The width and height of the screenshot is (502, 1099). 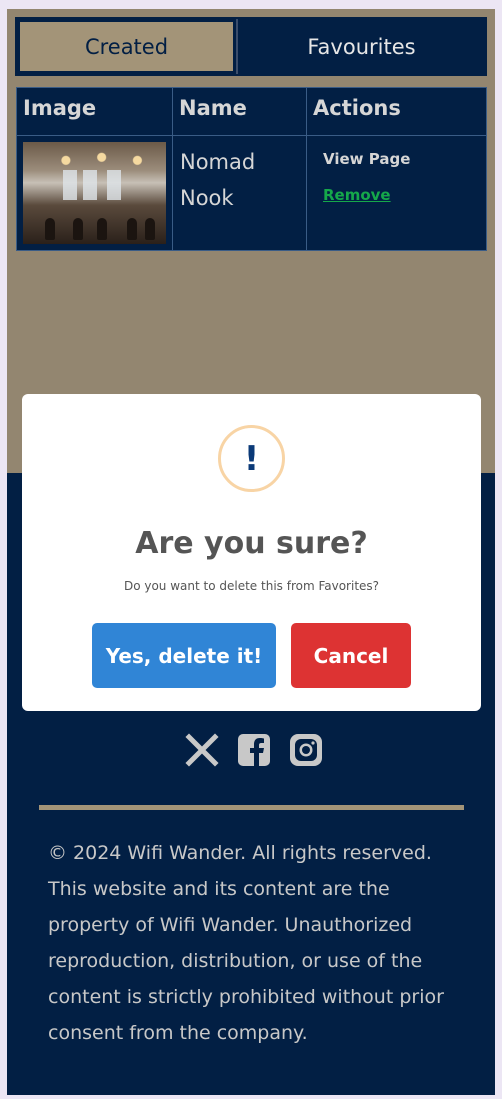 What do you see at coordinates (251, 807) in the screenshot?
I see `footer-divider` at bounding box center [251, 807].